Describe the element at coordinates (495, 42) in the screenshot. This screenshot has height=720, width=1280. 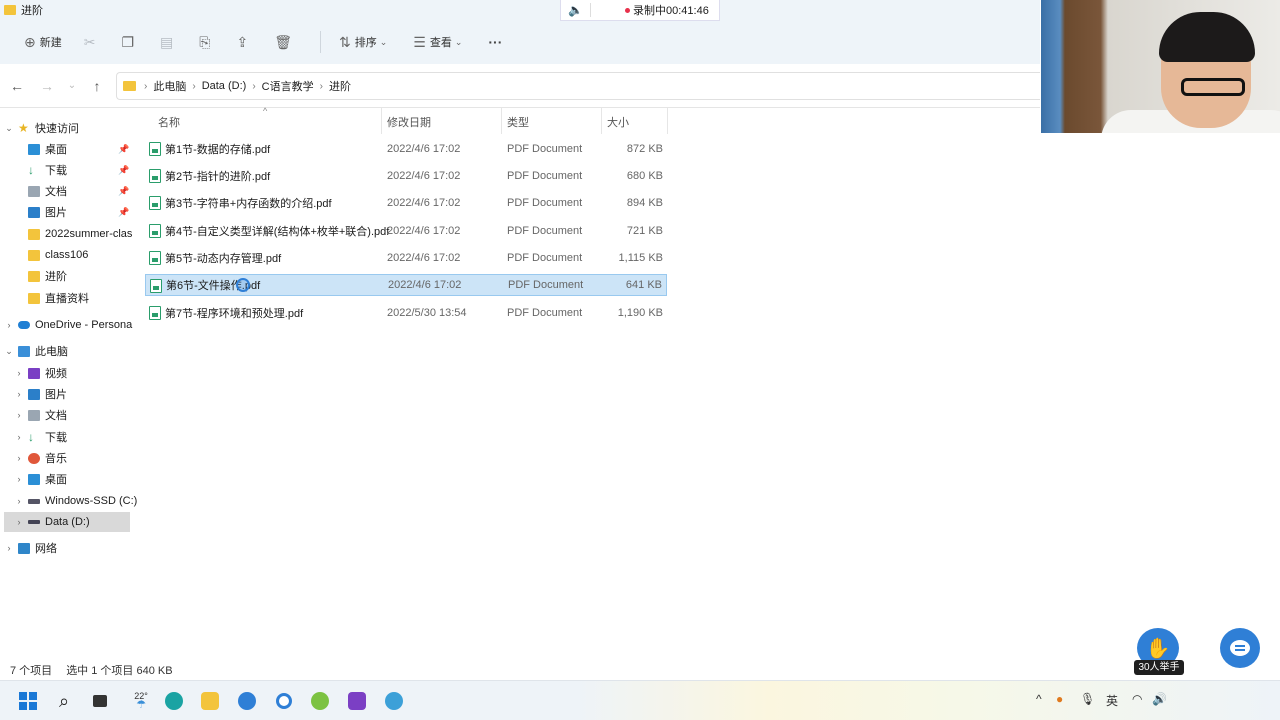
I see `more-button: ···` at that location.